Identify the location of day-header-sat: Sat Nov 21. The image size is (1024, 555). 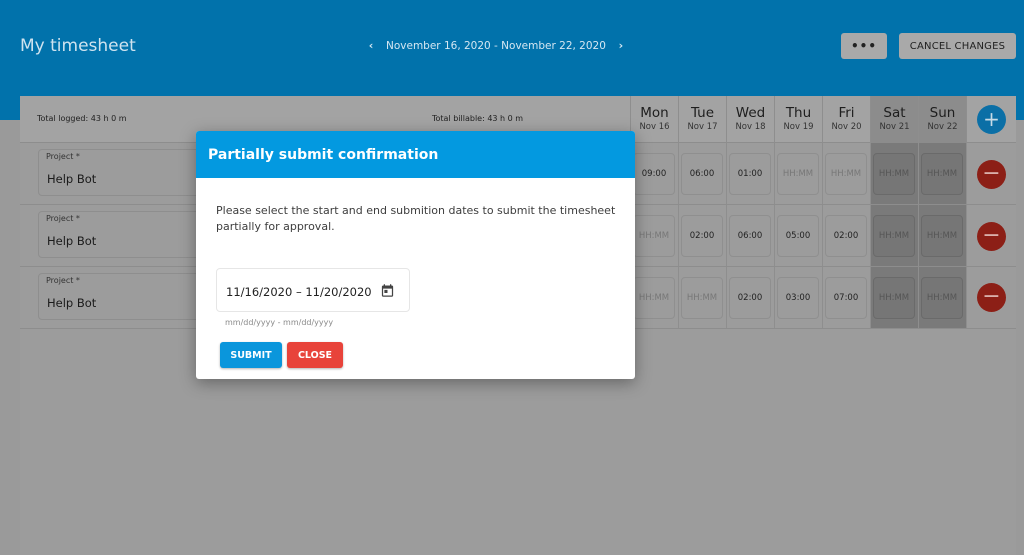
(894, 119).